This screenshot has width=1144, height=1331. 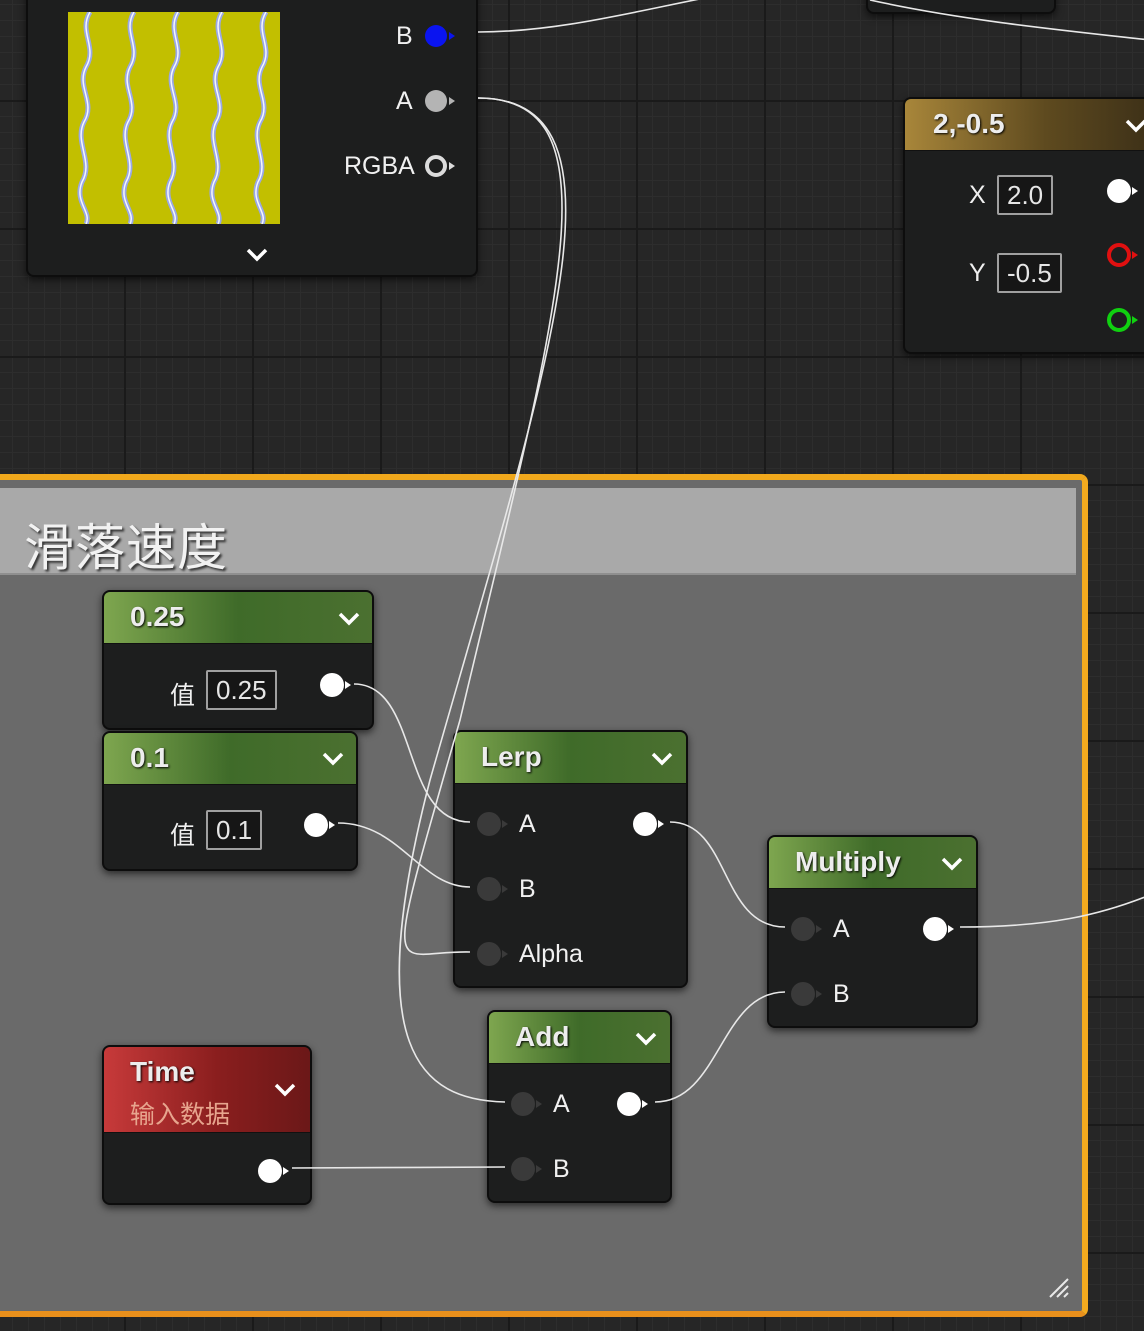 What do you see at coordinates (1029, 273) in the screenshot?
I see `y-value-field: -0.5` at bounding box center [1029, 273].